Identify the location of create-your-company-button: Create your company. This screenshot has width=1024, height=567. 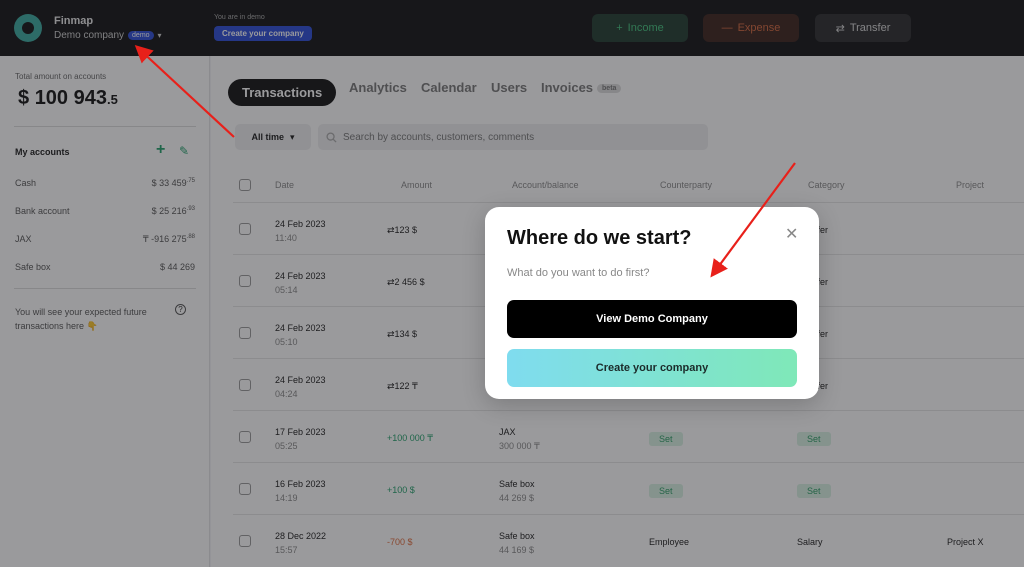
(652, 368).